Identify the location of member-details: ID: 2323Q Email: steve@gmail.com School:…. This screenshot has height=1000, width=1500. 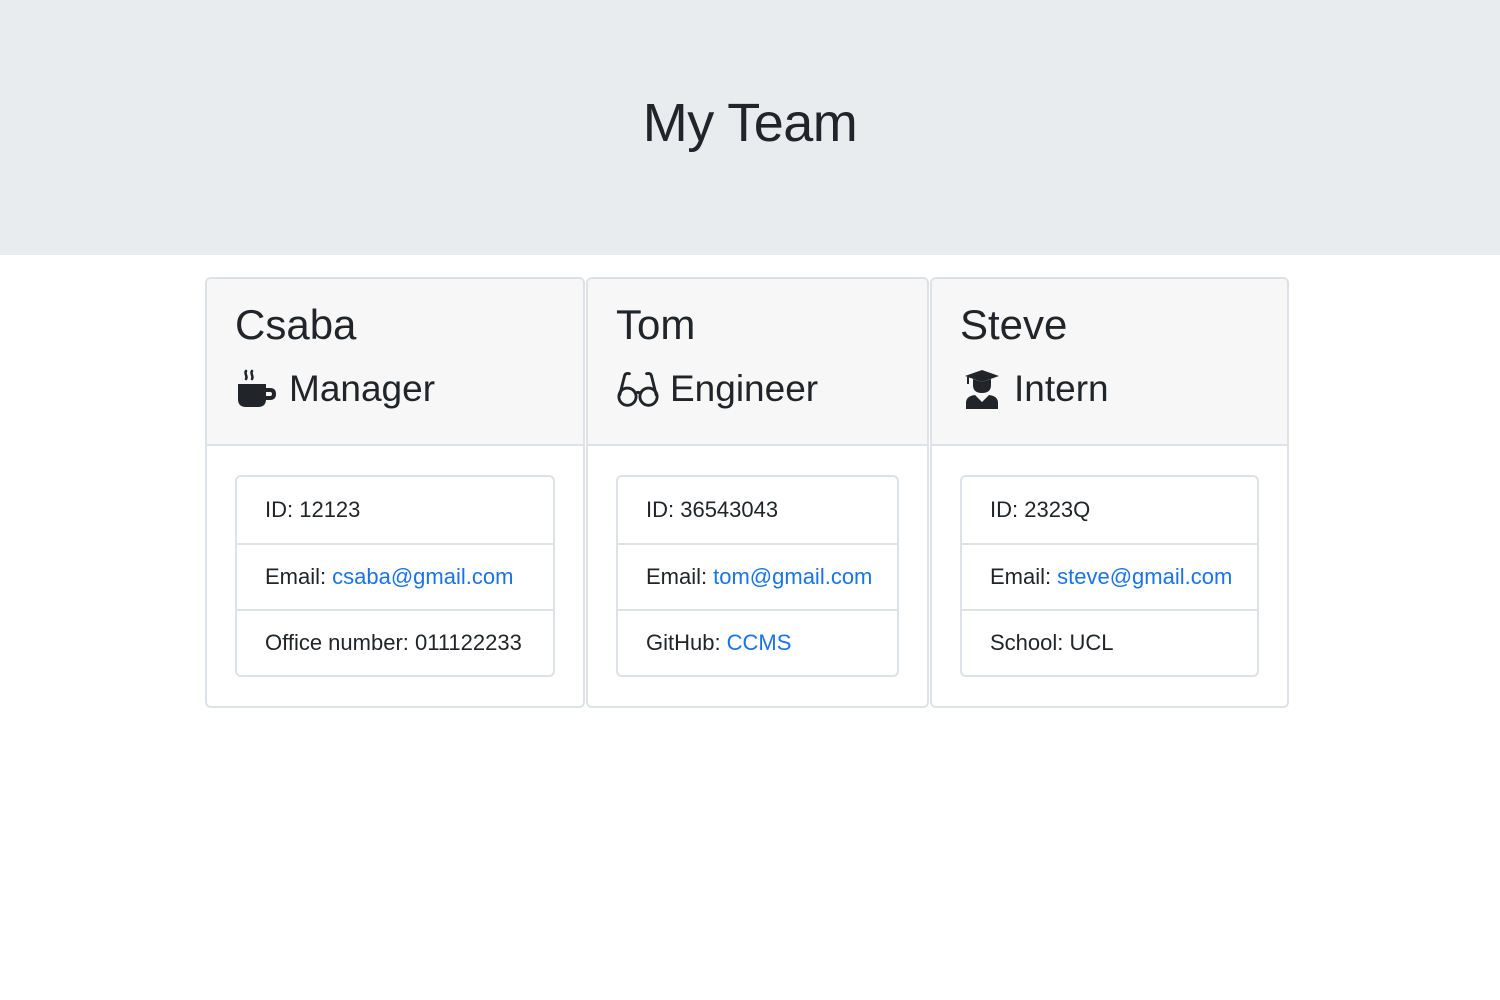
(1109, 576).